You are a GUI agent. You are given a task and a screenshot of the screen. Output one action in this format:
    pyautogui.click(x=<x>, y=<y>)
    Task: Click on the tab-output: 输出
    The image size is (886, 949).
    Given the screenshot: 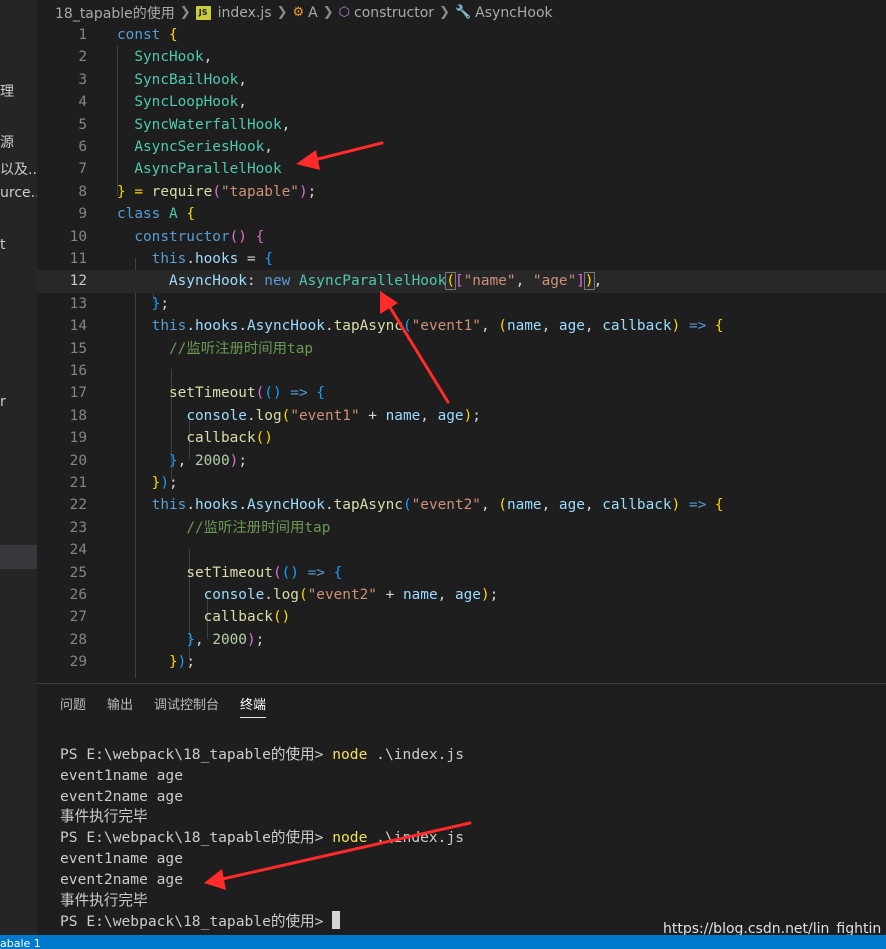 What is the action you would take?
    pyautogui.click(x=120, y=706)
    